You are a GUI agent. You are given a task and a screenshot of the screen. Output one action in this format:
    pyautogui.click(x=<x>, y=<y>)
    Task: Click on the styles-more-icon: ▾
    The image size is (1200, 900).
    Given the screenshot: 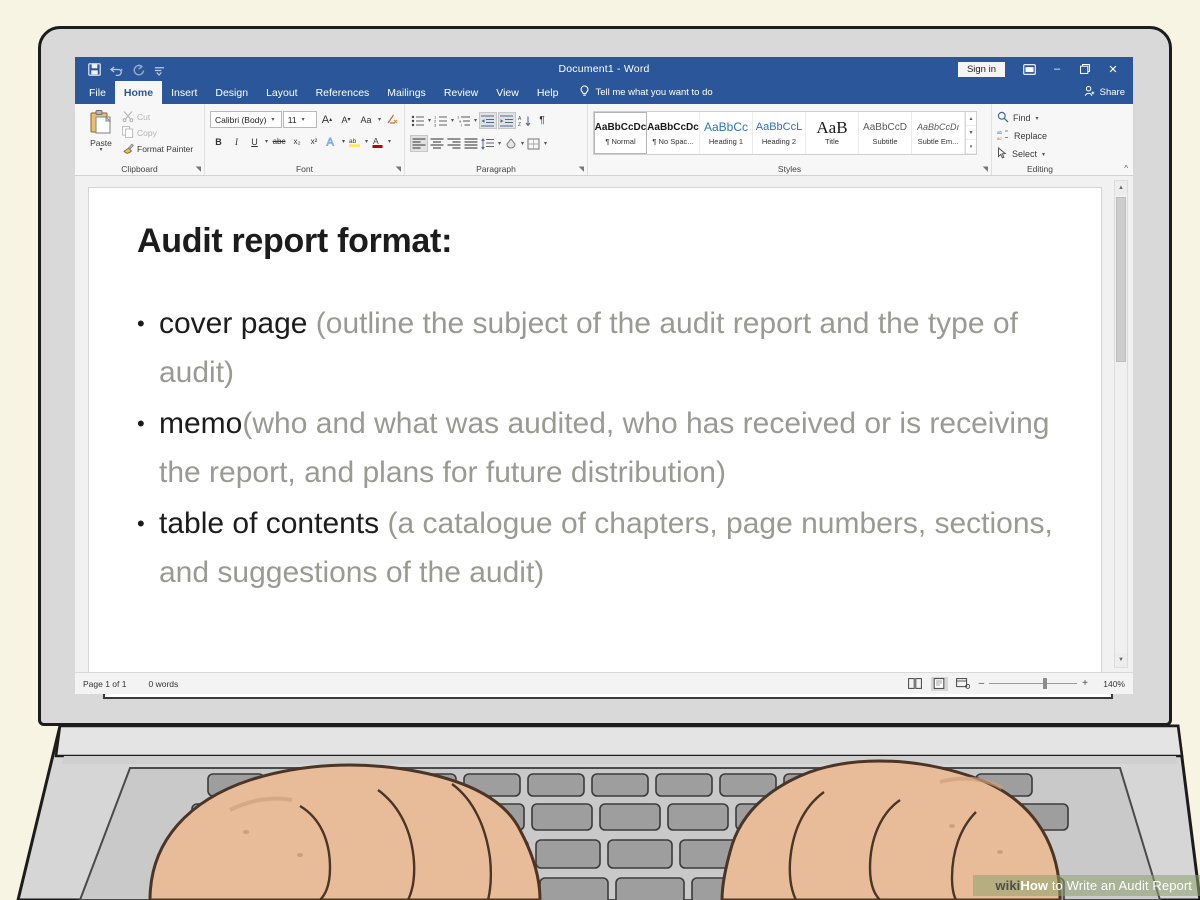 What is the action you would take?
    pyautogui.click(x=971, y=147)
    